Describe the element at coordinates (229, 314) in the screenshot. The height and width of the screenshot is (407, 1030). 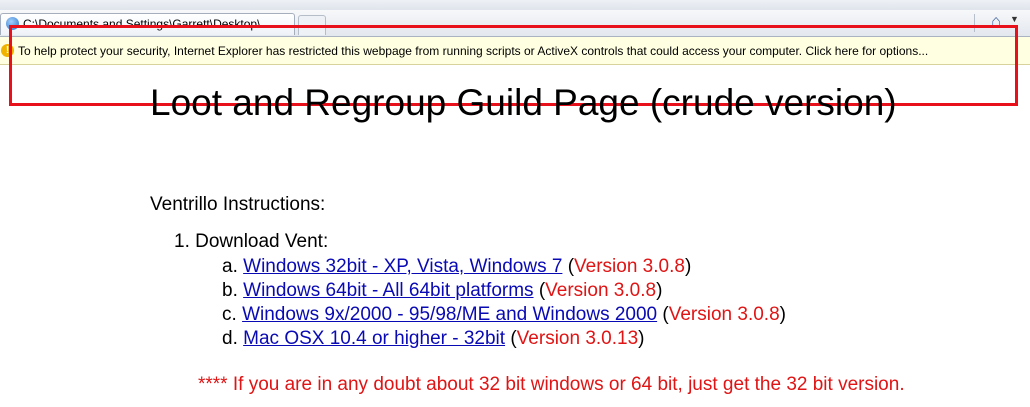
I see `list-marker: c.` at that location.